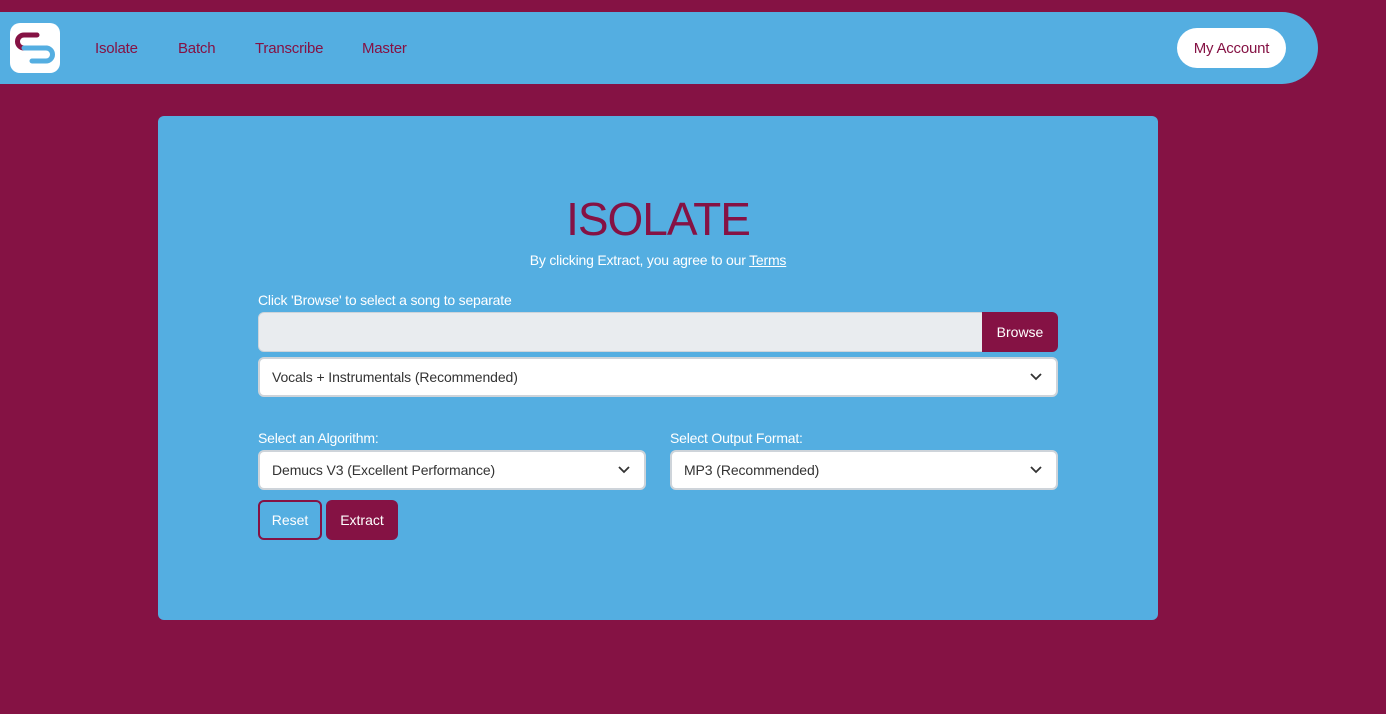 The image size is (1386, 714). I want to click on algorithm-select: Demucs V3 (Excellent Performance), so click(452, 470).